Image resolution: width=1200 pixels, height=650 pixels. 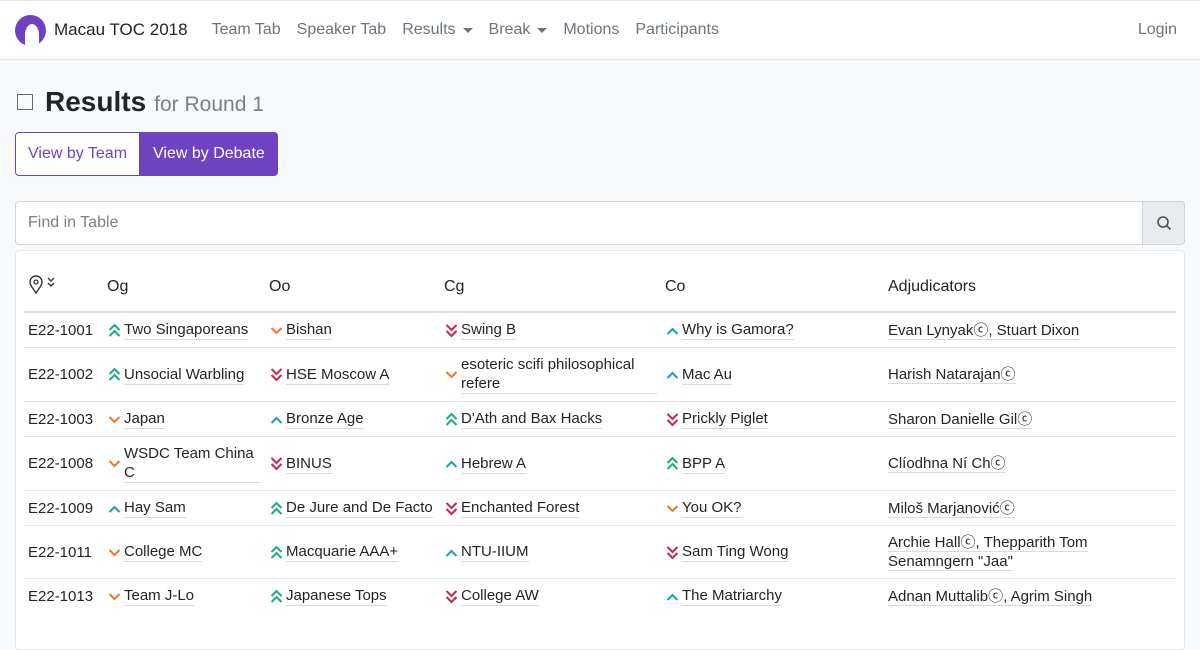 I want to click on search-icon, so click(x=1163, y=223).